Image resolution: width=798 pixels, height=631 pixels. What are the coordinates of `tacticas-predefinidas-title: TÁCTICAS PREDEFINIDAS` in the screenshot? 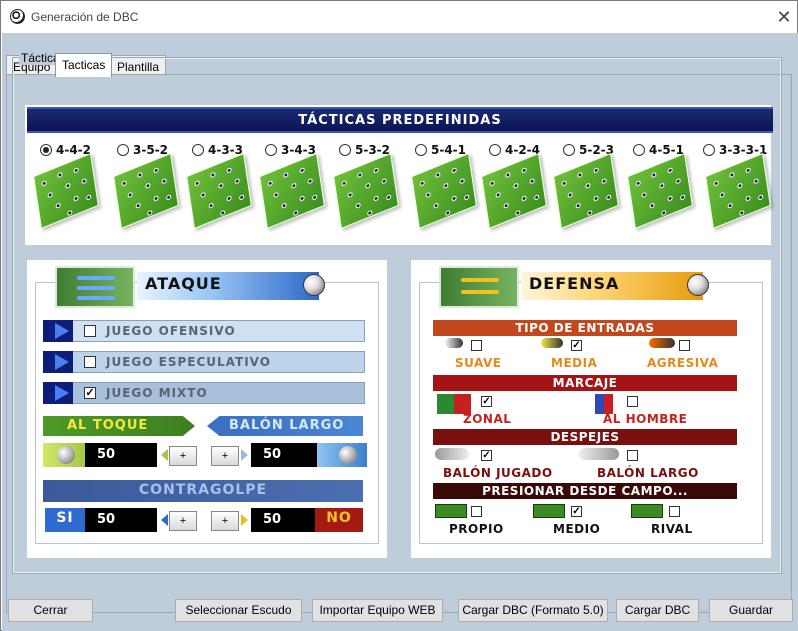 It's located at (400, 120).